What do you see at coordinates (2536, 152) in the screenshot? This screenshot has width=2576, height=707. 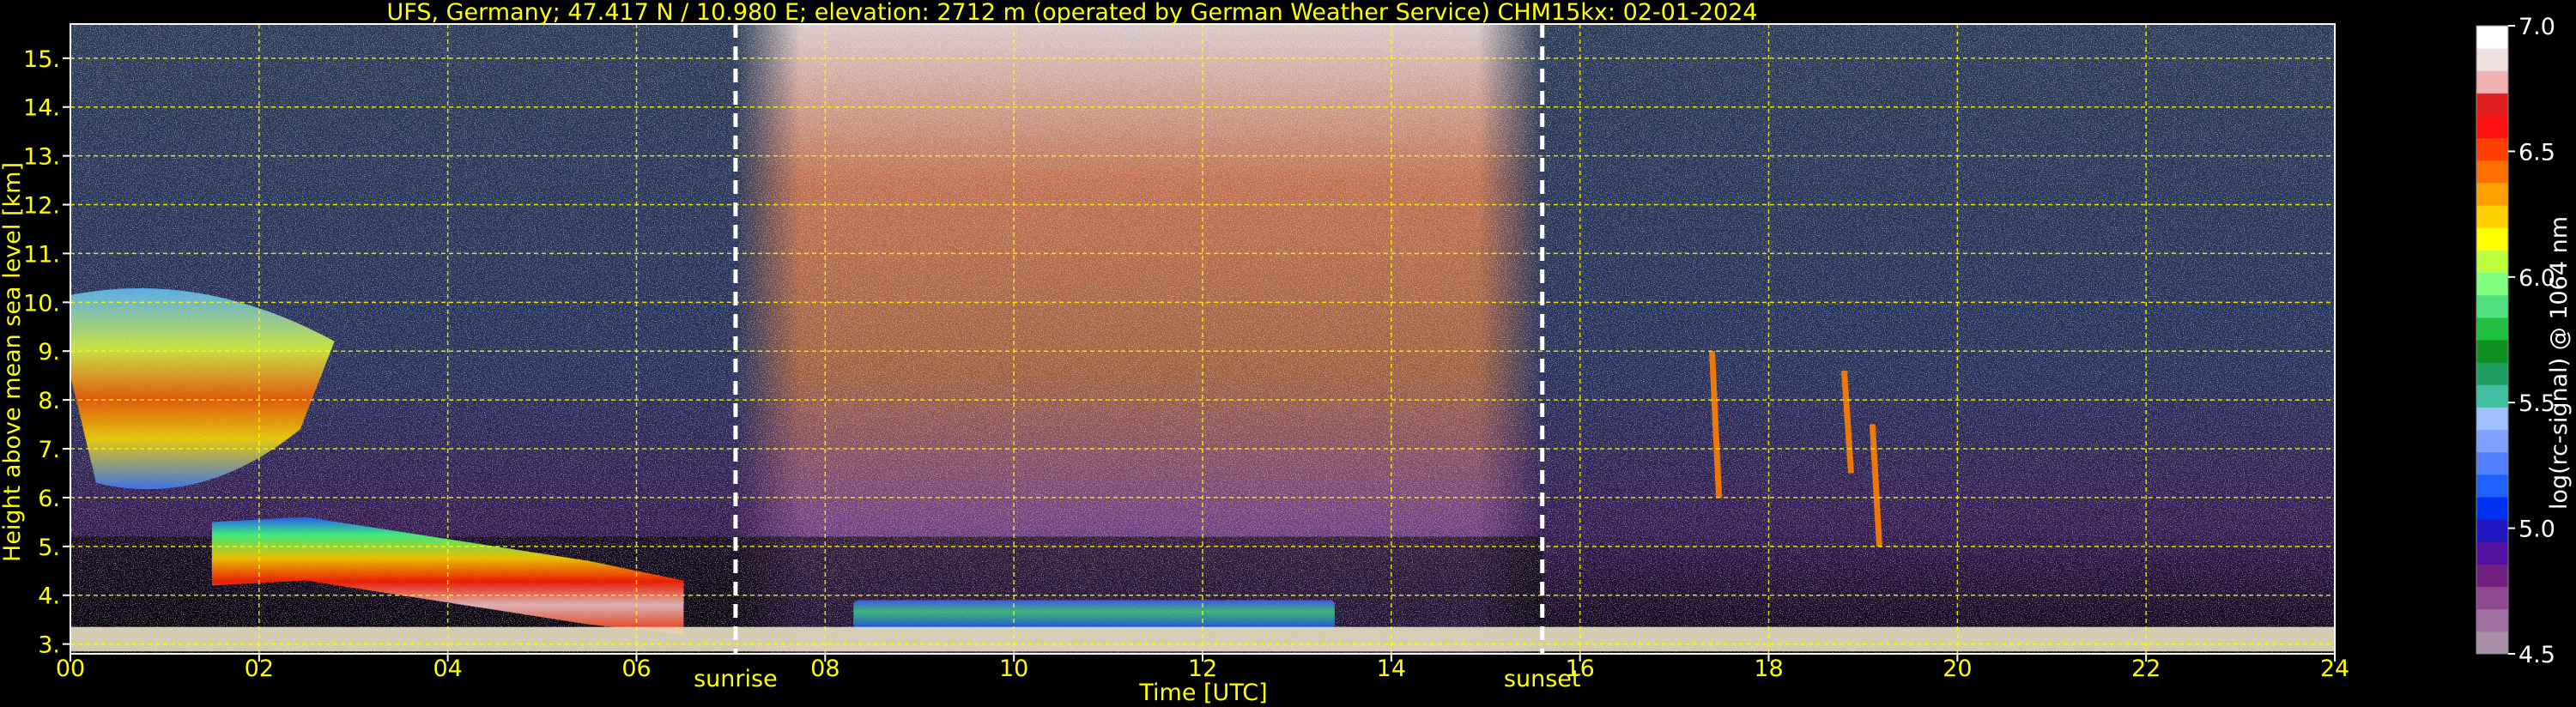 I see `colorbar-tick-label: 6.5` at bounding box center [2536, 152].